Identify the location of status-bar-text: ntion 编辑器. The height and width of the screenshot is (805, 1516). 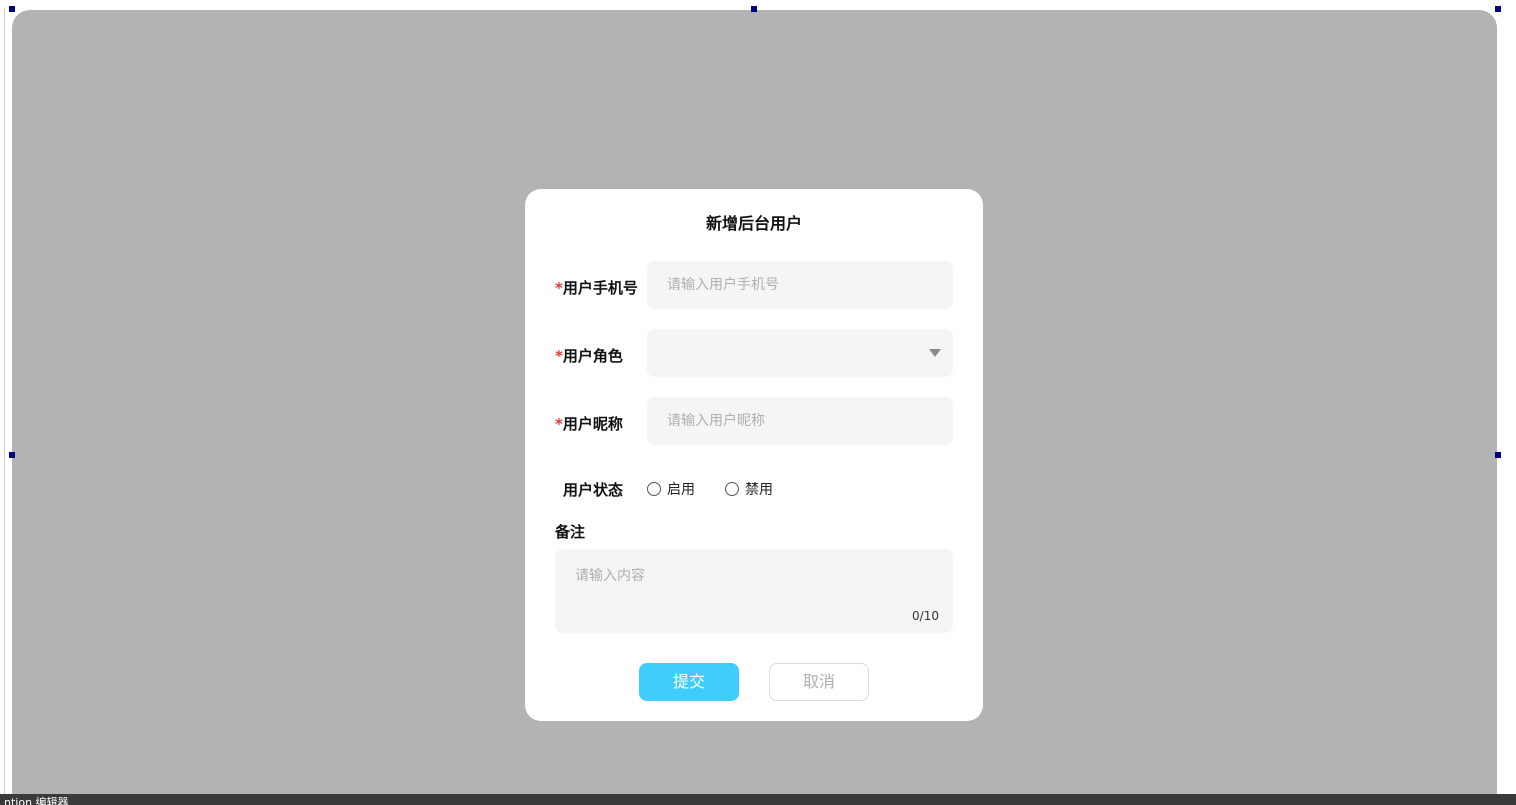
(36, 800).